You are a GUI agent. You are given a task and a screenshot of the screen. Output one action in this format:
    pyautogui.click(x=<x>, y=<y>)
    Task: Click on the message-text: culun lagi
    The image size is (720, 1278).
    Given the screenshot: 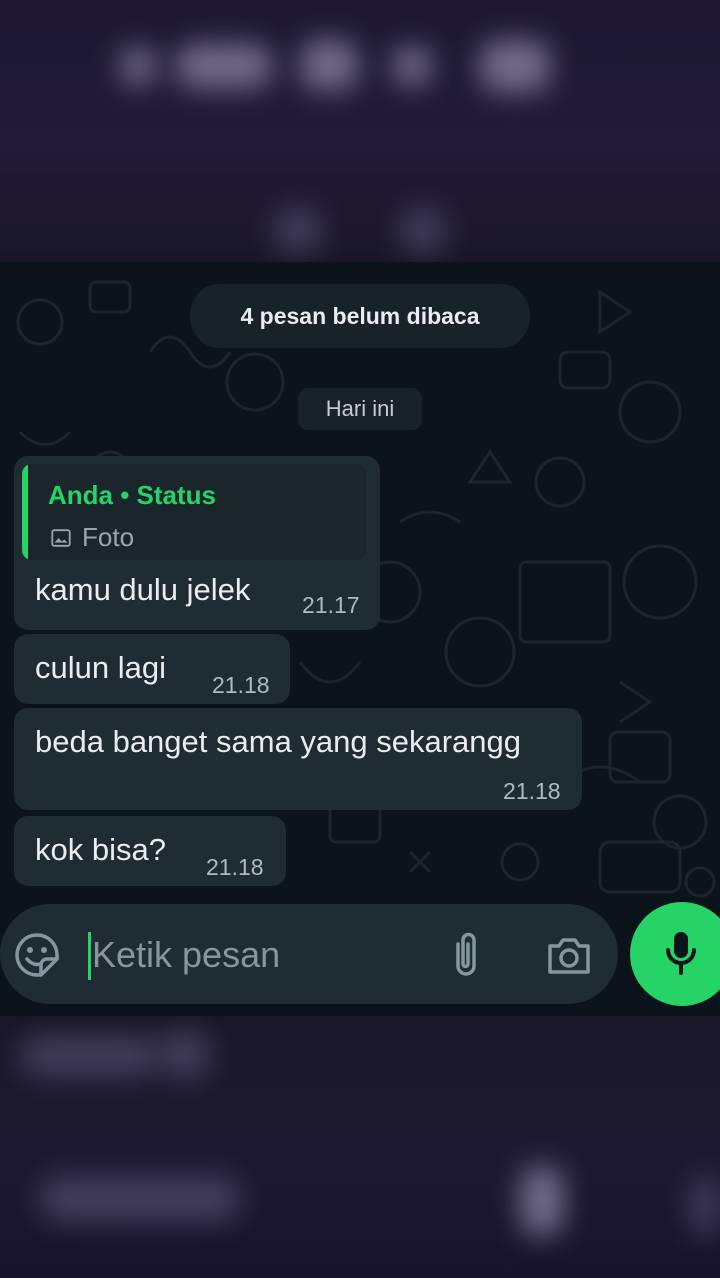 What is the action you would take?
    pyautogui.click(x=100, y=667)
    